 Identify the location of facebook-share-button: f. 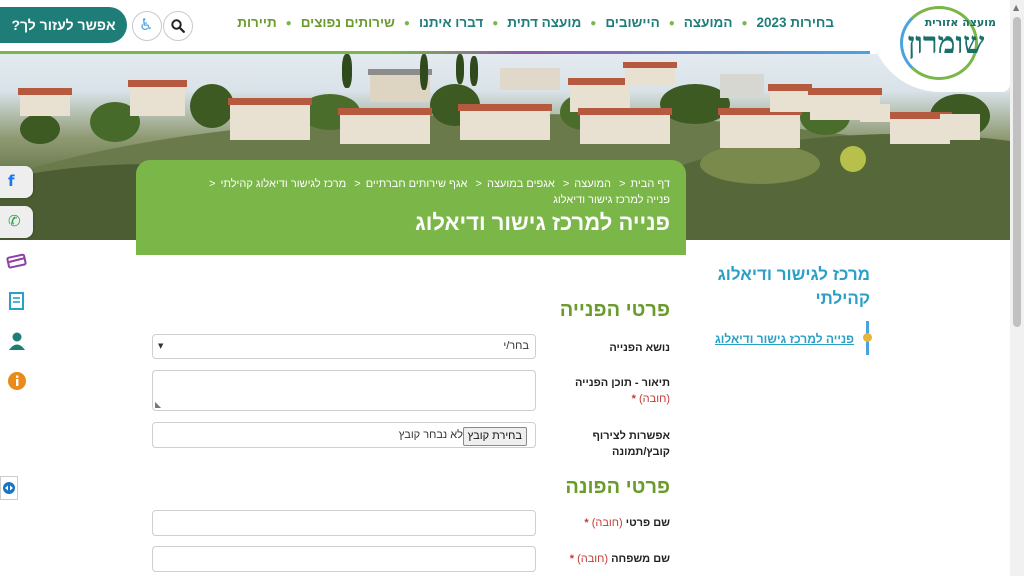
(16, 182).